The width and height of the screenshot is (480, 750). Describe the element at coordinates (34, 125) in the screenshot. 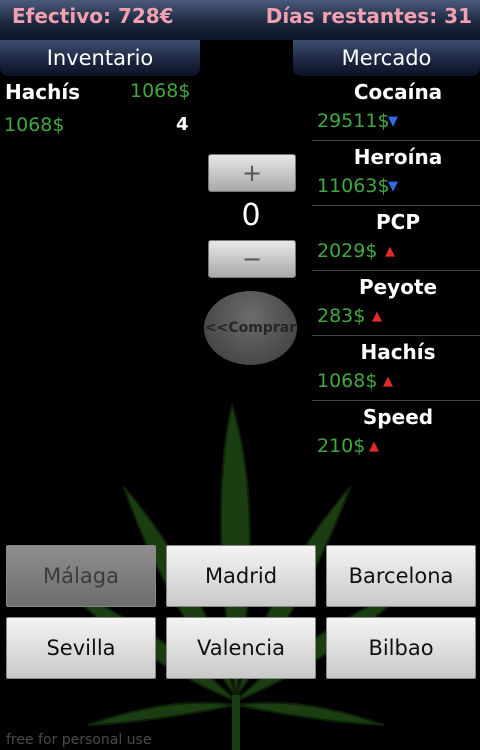

I see `inventory-item-paid-price: 1068$` at that location.